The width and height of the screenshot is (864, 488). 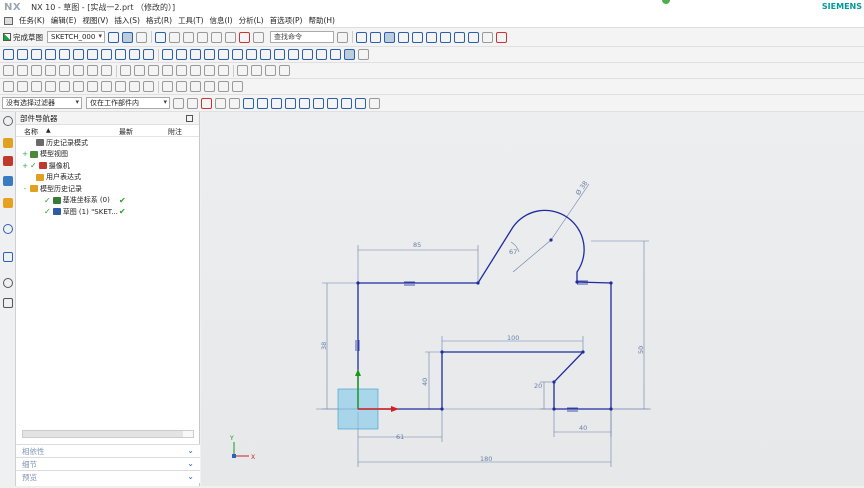 What do you see at coordinates (113, 37) in the screenshot?
I see `reattach-icon` at bounding box center [113, 37].